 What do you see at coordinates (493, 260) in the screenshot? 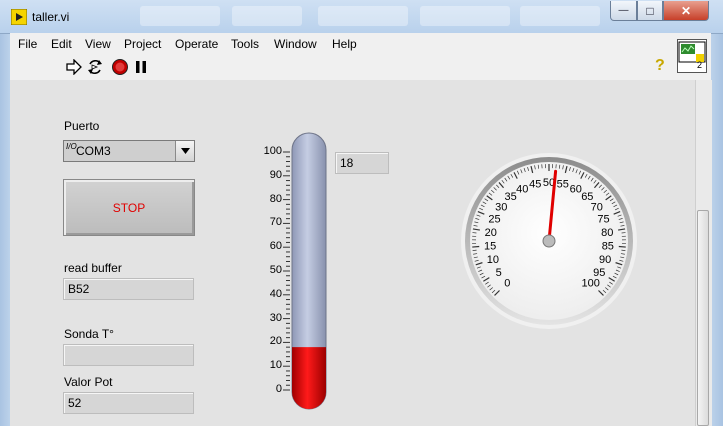
I see `gauge-tick-label: 10` at bounding box center [493, 260].